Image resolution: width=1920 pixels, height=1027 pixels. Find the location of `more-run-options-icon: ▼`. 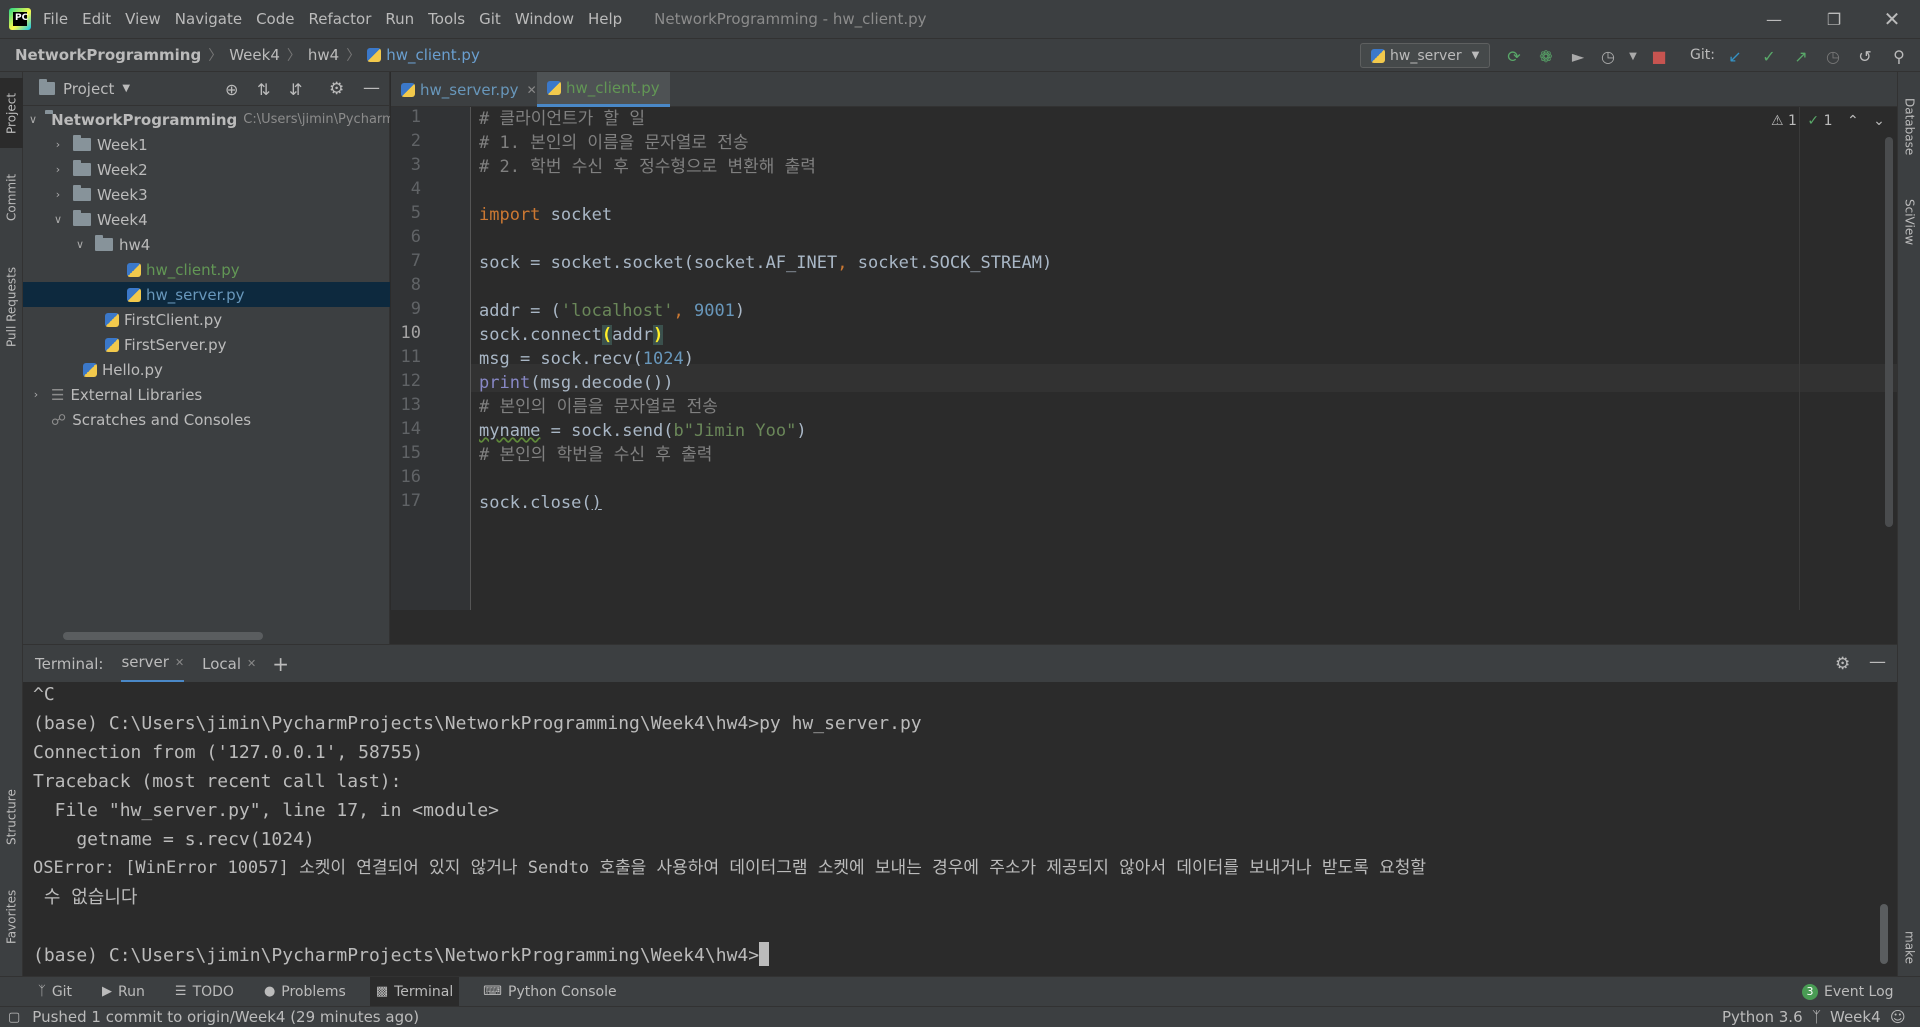

more-run-options-icon: ▼ is located at coordinates (1633, 56).